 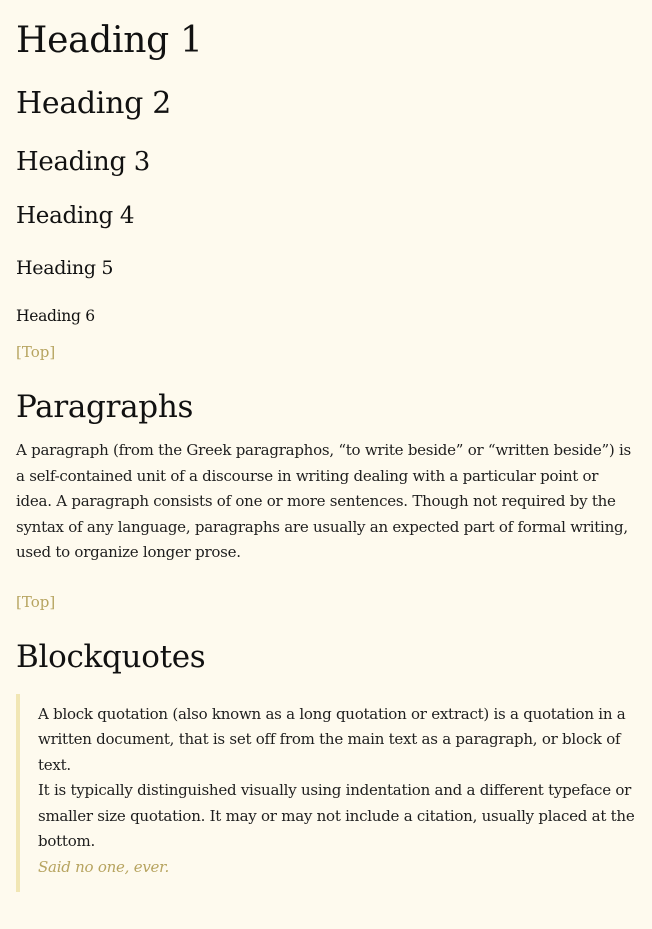 I want to click on heading-5: Heading 5, so click(x=65, y=268).